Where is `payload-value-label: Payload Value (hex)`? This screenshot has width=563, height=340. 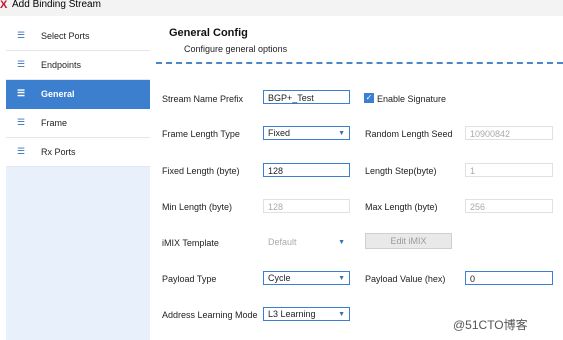
payload-value-label: Payload Value (hex) is located at coordinates (405, 279).